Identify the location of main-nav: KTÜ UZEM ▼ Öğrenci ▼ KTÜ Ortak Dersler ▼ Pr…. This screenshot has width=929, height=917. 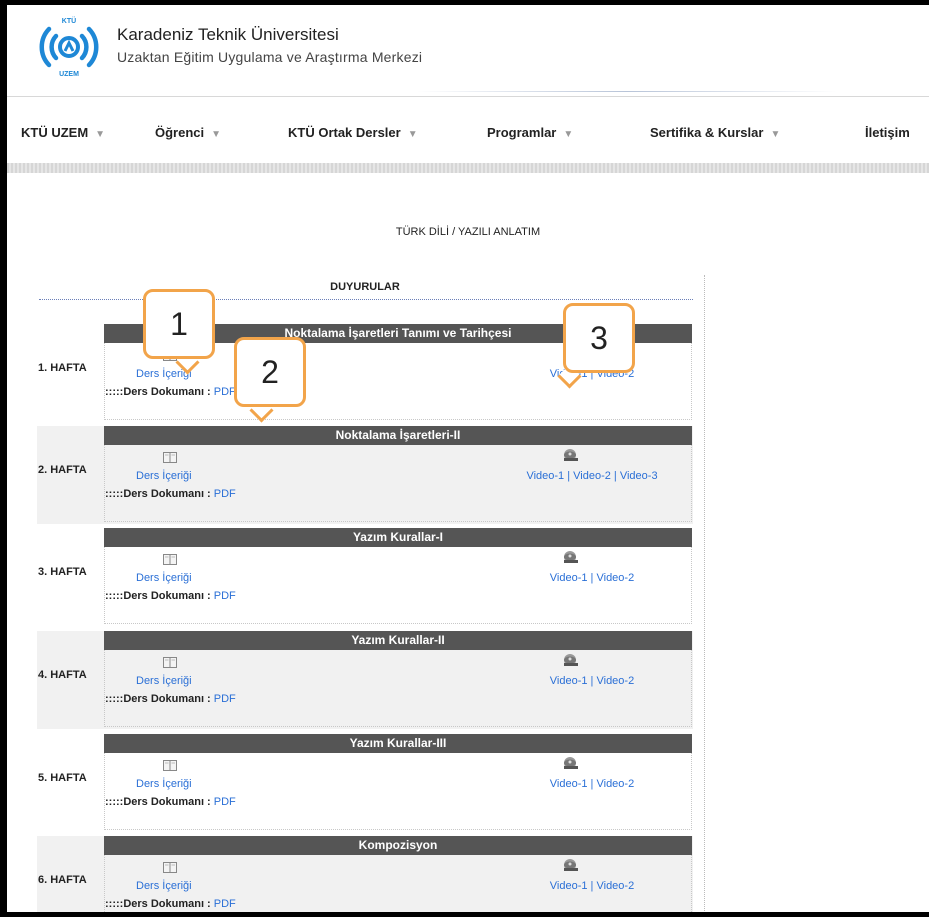
(468, 130).